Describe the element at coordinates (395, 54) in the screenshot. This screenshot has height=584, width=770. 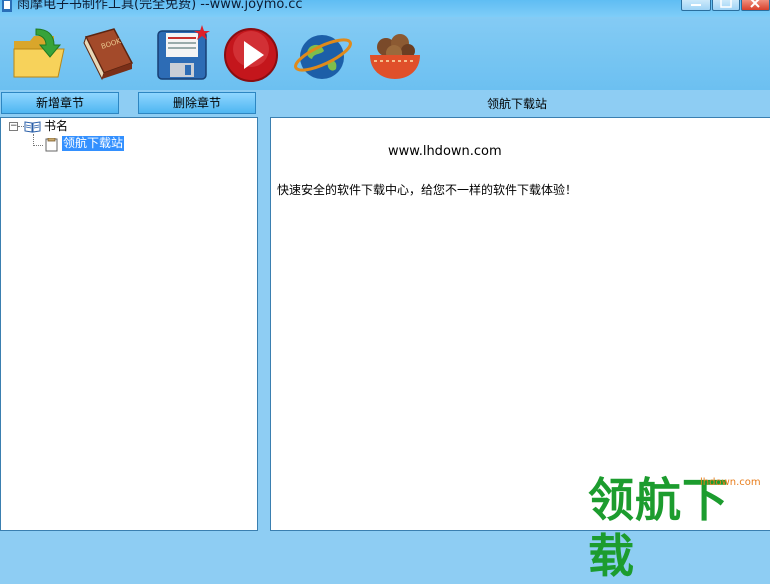
I see `food-bowl-icon` at that location.